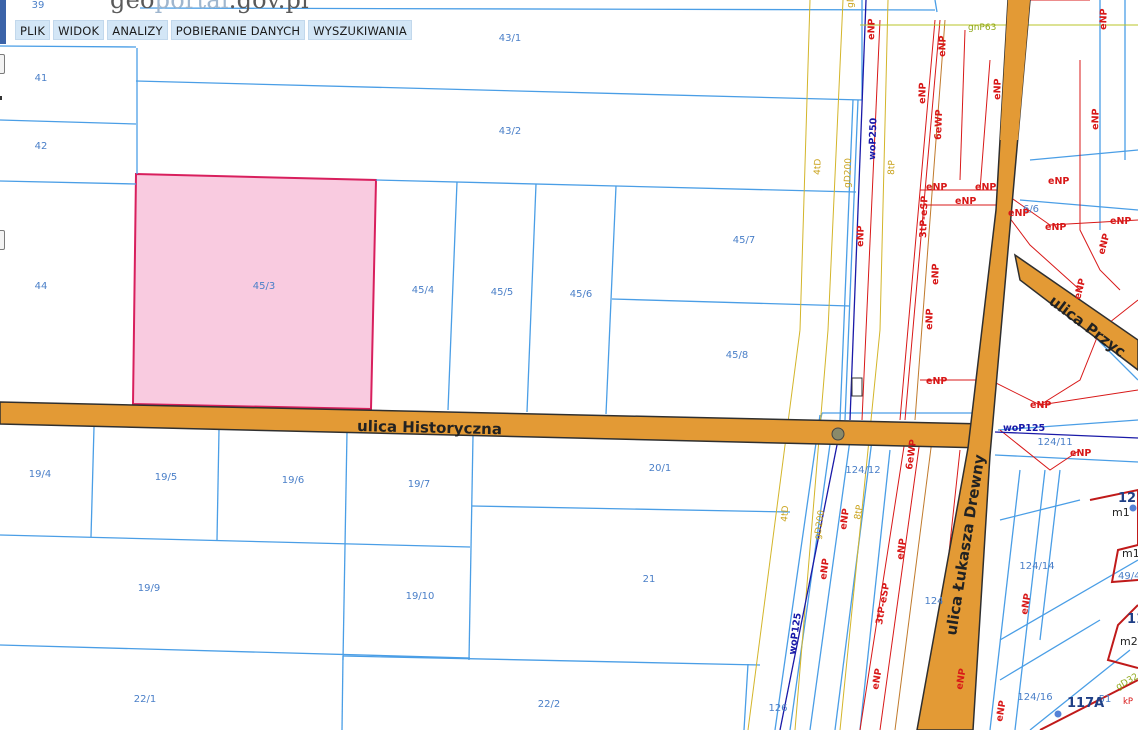 The width and height of the screenshot is (1138, 730). What do you see at coordinates (264, 286) in the screenshot?
I see `parcel-label: 45/3` at bounding box center [264, 286].